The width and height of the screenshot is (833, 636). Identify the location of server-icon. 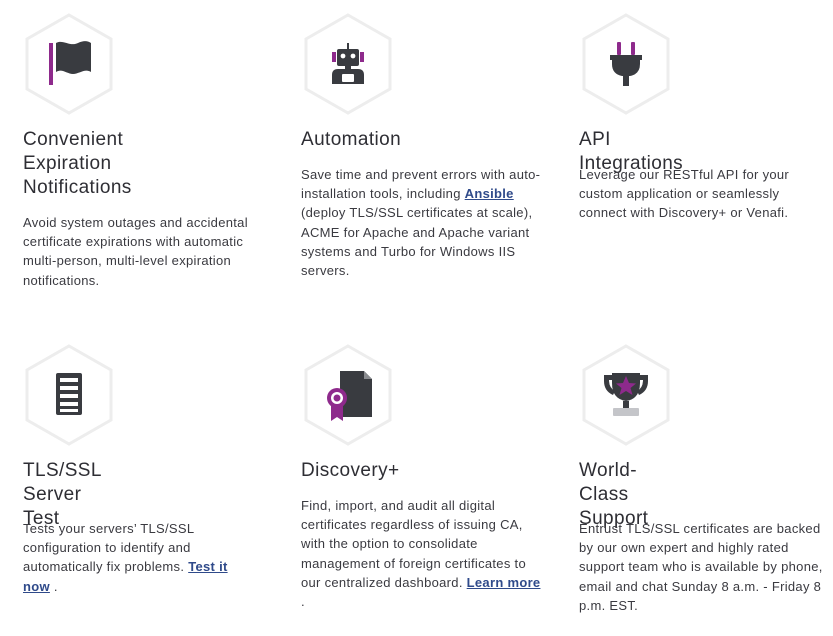
(69, 394).